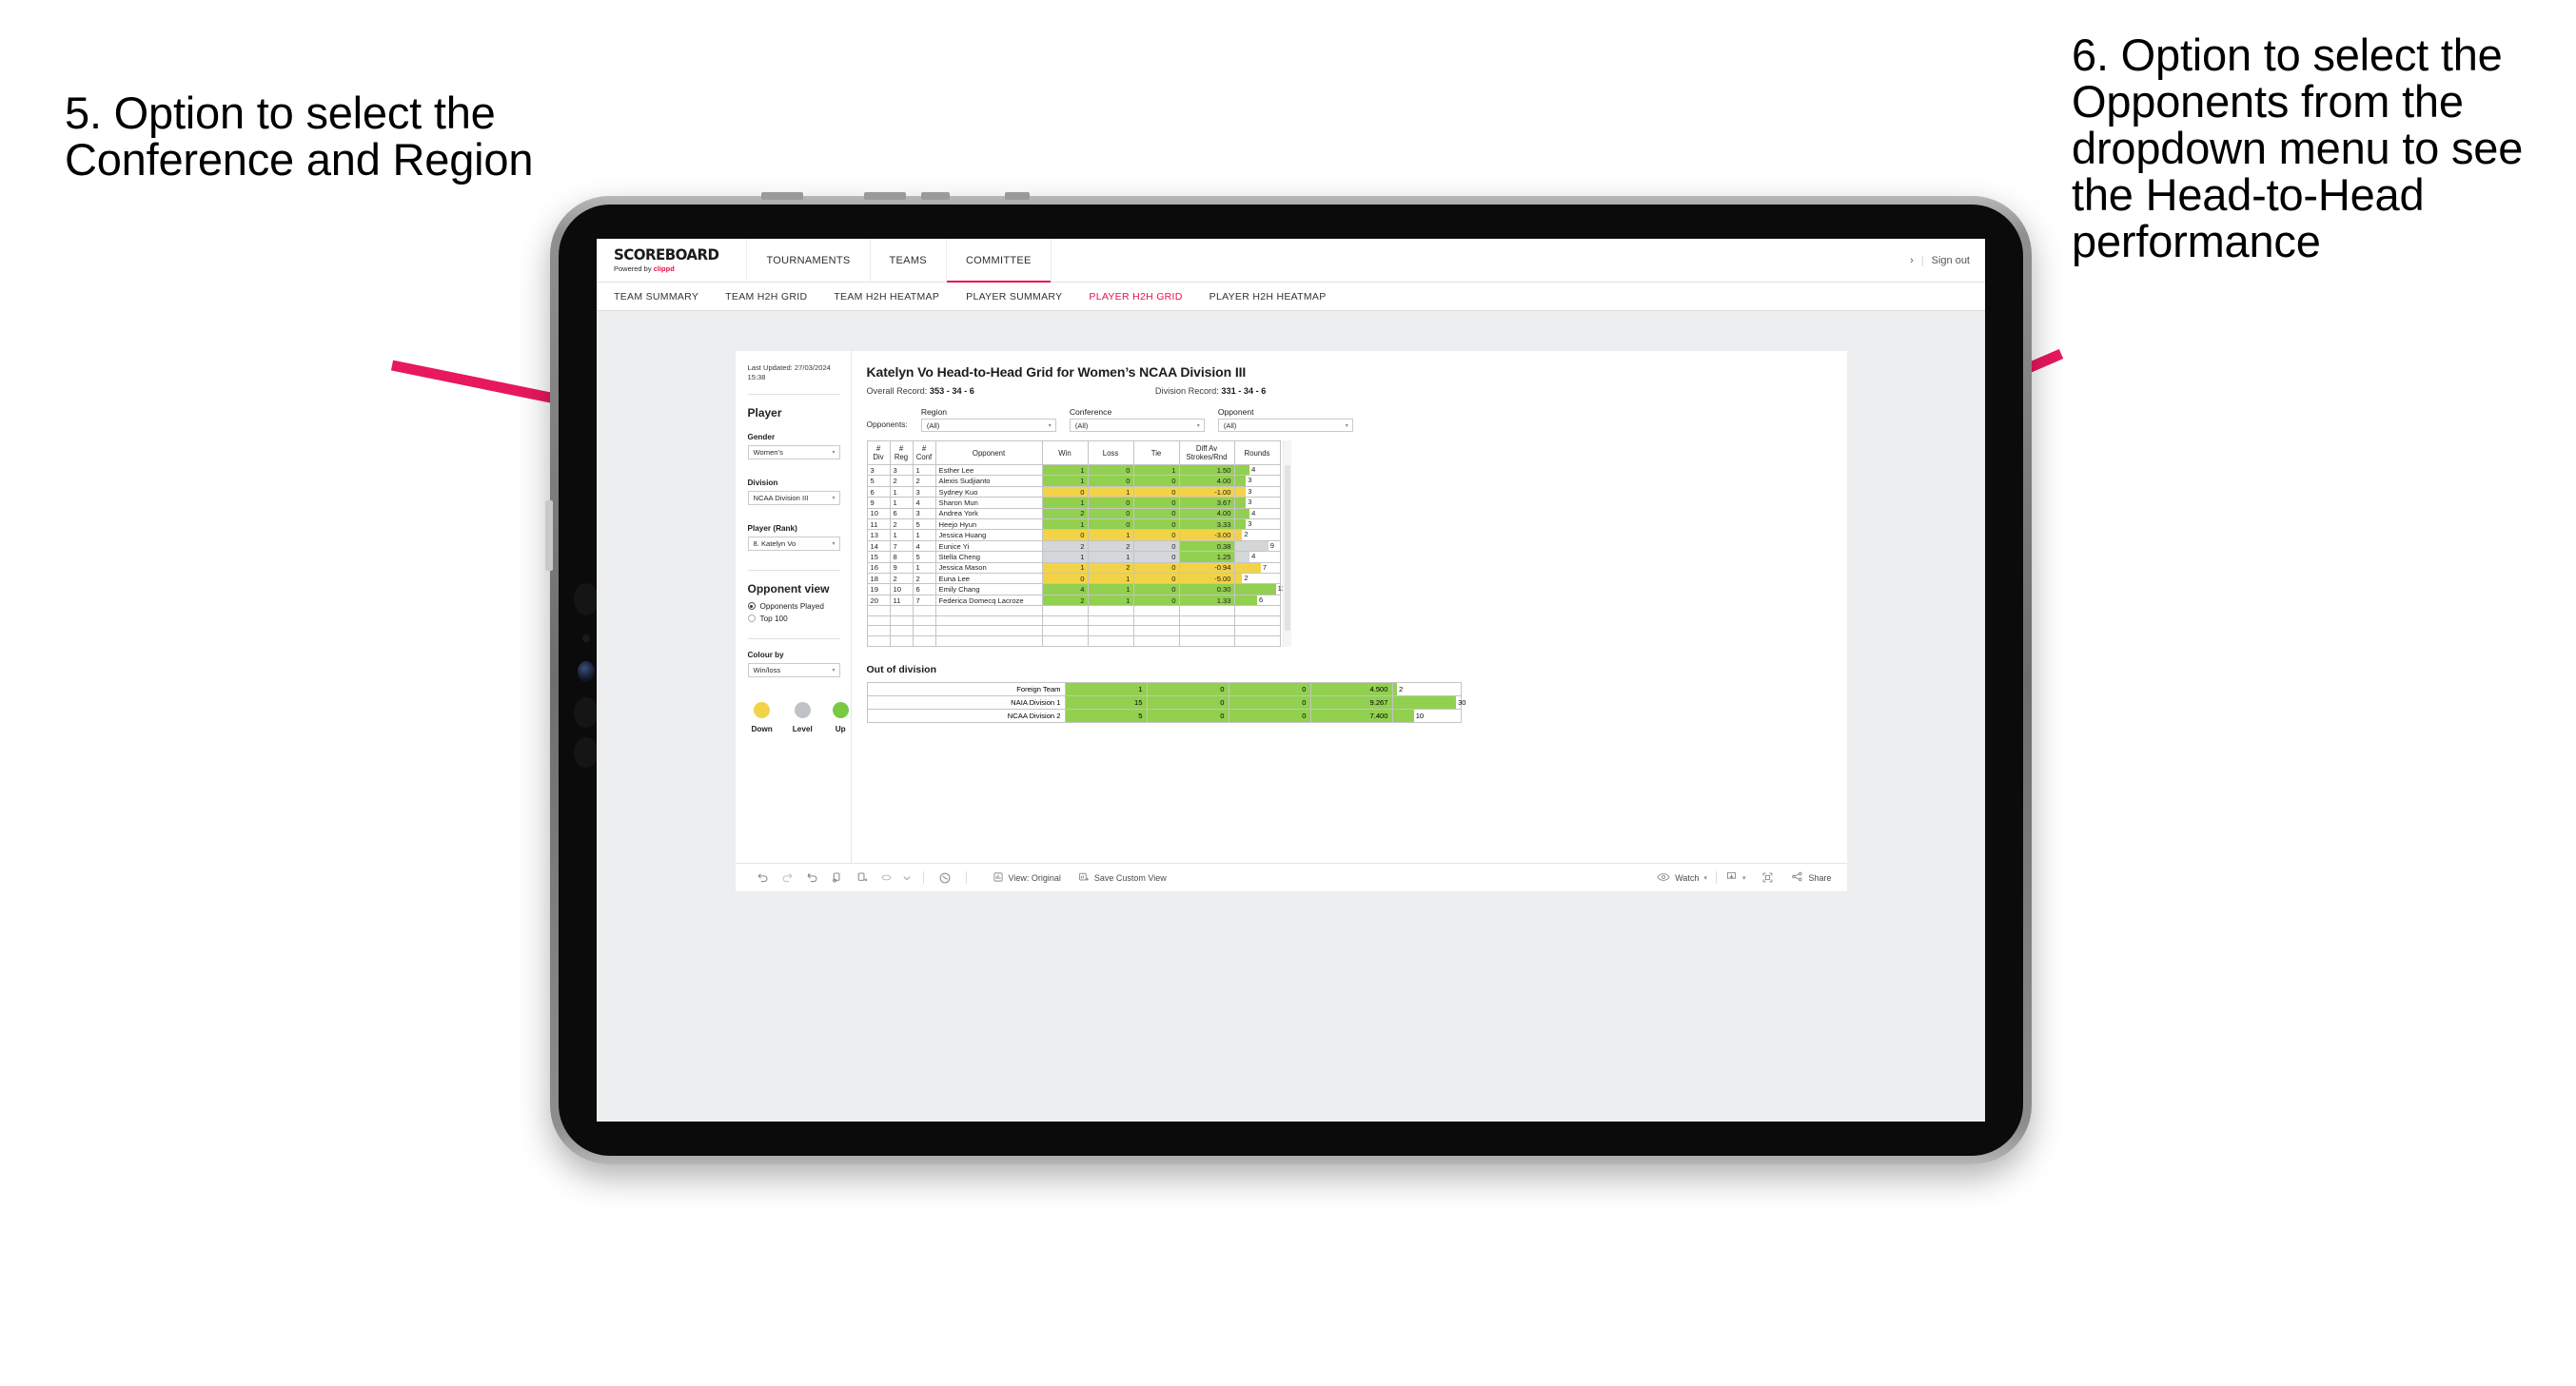 Image resolution: width=2576 pixels, height=1386 pixels. What do you see at coordinates (1268, 297) in the screenshot?
I see `tab-player-h2h-heatmap: PLAYER H2H HEATMAP` at bounding box center [1268, 297].